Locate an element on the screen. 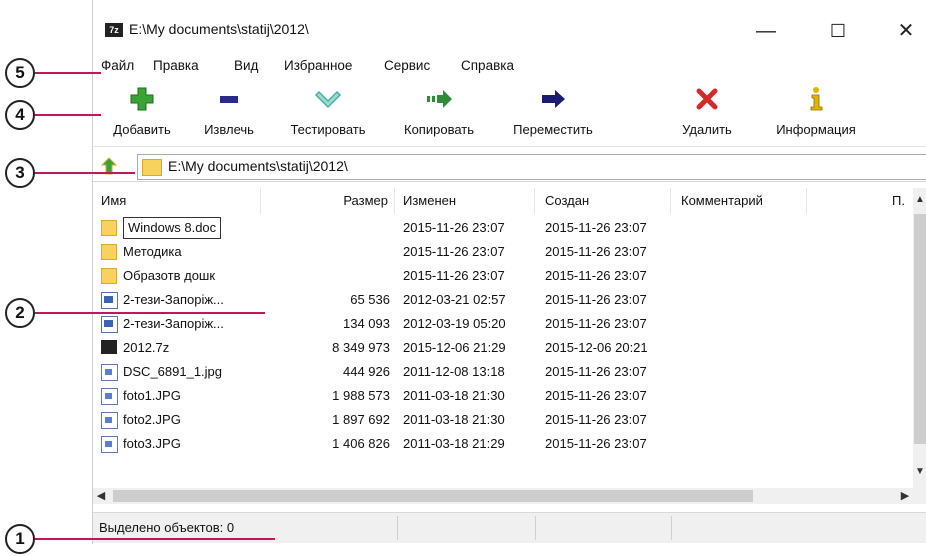 This screenshot has width=926, height=556. file-size: 134 093 is located at coordinates (366, 323).